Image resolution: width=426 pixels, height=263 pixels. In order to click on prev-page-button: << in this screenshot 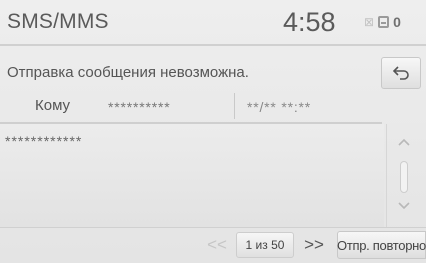, I will do `click(217, 245)`.